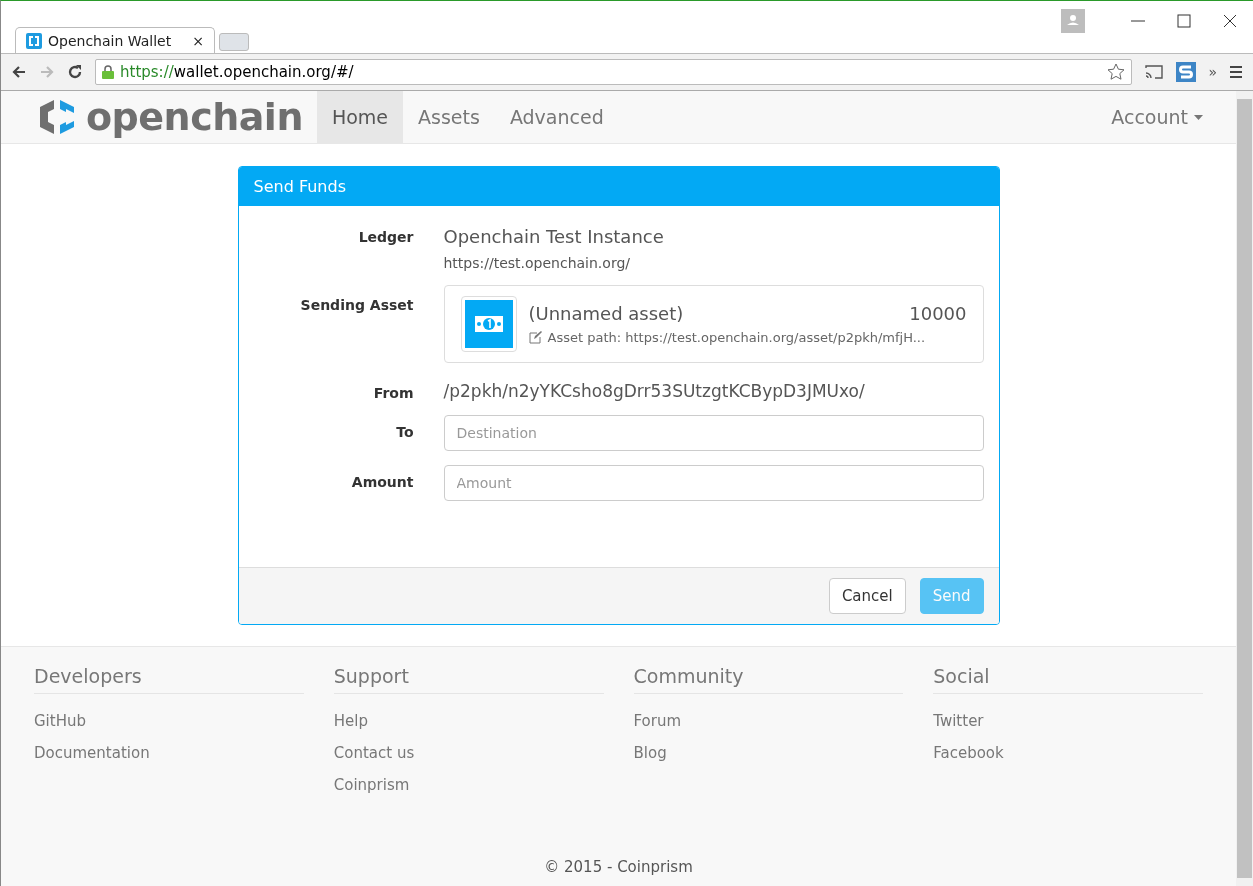  What do you see at coordinates (768, 753) in the screenshot?
I see `footer-link: Blog` at bounding box center [768, 753].